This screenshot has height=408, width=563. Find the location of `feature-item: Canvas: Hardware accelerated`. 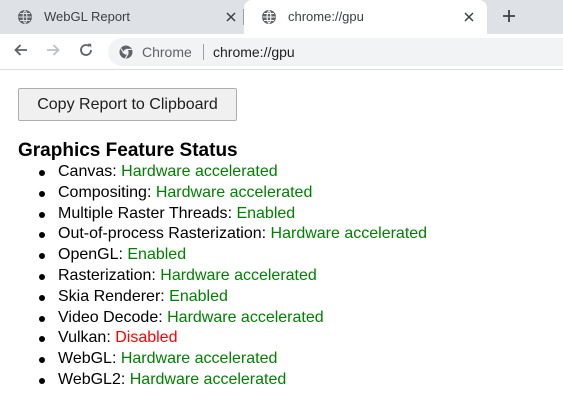

feature-item: Canvas: Hardware accelerated is located at coordinates (298, 172).